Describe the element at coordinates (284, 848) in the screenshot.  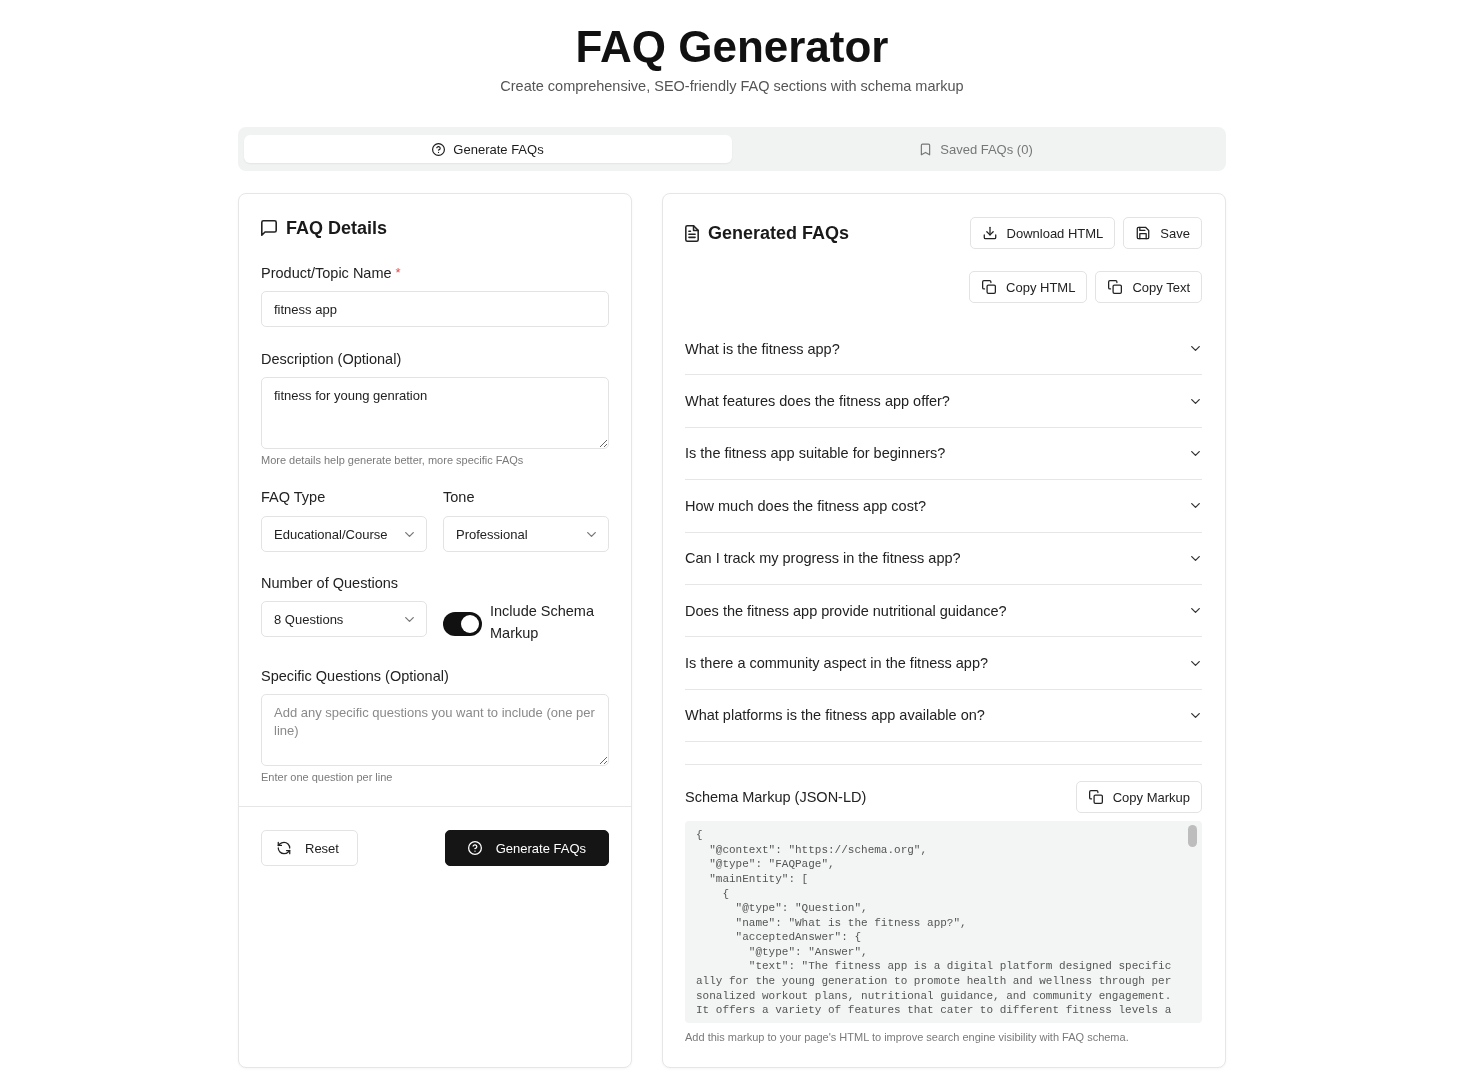
I see `refresh-icon` at that location.